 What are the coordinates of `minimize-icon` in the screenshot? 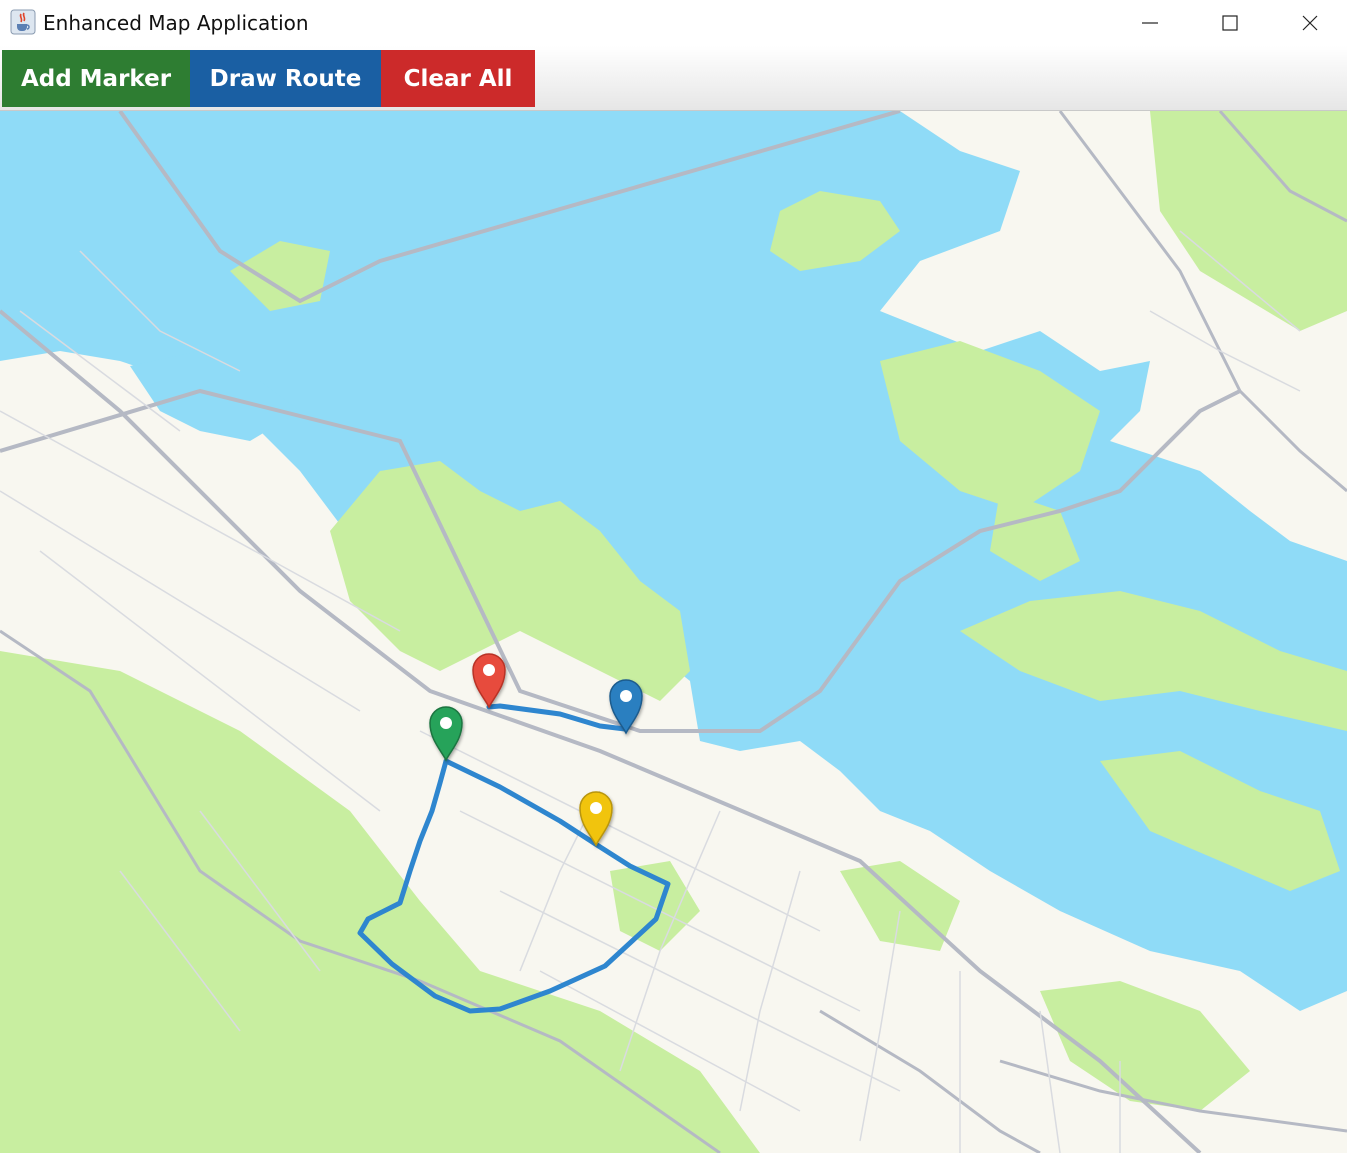 It's located at (1150, 23).